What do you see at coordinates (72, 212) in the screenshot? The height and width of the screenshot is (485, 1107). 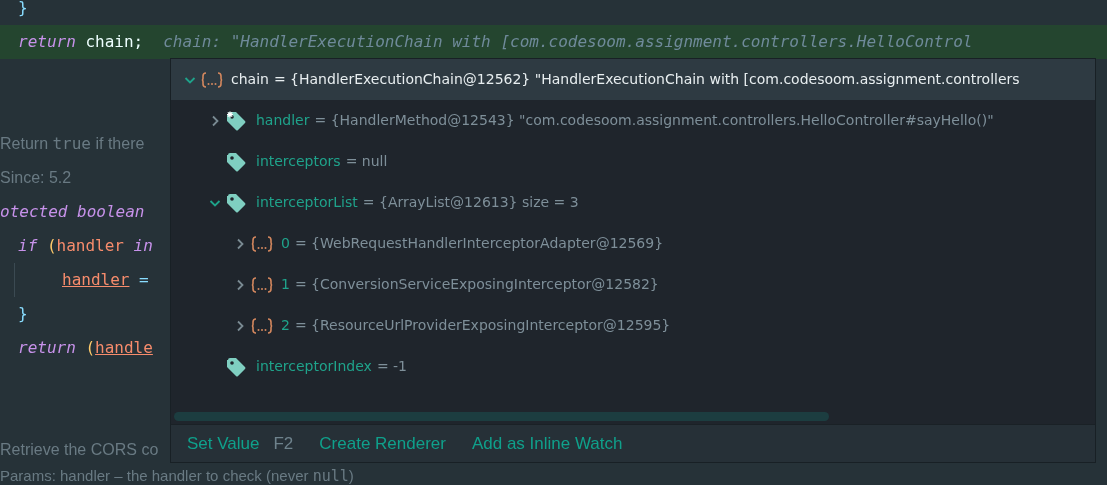 I see `code-line: otected boolean` at bounding box center [72, 212].